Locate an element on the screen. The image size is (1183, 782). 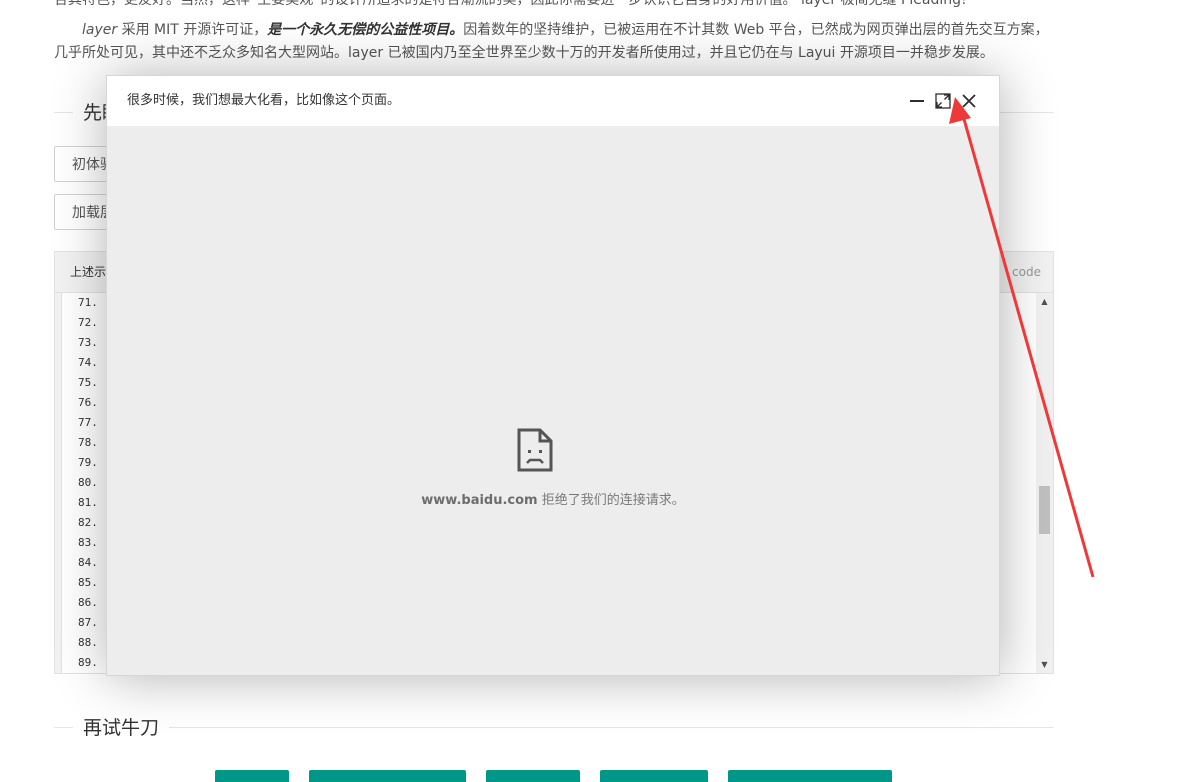
code-scrollbar: ▲ ▼ is located at coordinates (1044, 483).